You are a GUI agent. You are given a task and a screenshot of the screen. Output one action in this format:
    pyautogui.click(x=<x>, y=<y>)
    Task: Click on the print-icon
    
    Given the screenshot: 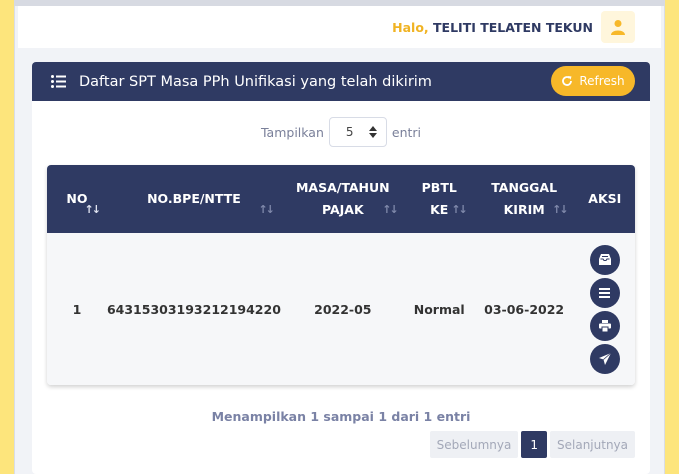 What is the action you would take?
    pyautogui.click(x=604, y=325)
    